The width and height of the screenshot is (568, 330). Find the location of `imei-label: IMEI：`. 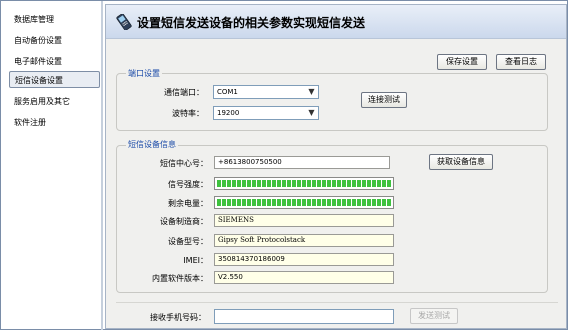

imei-label: IMEI： is located at coordinates (195, 260).